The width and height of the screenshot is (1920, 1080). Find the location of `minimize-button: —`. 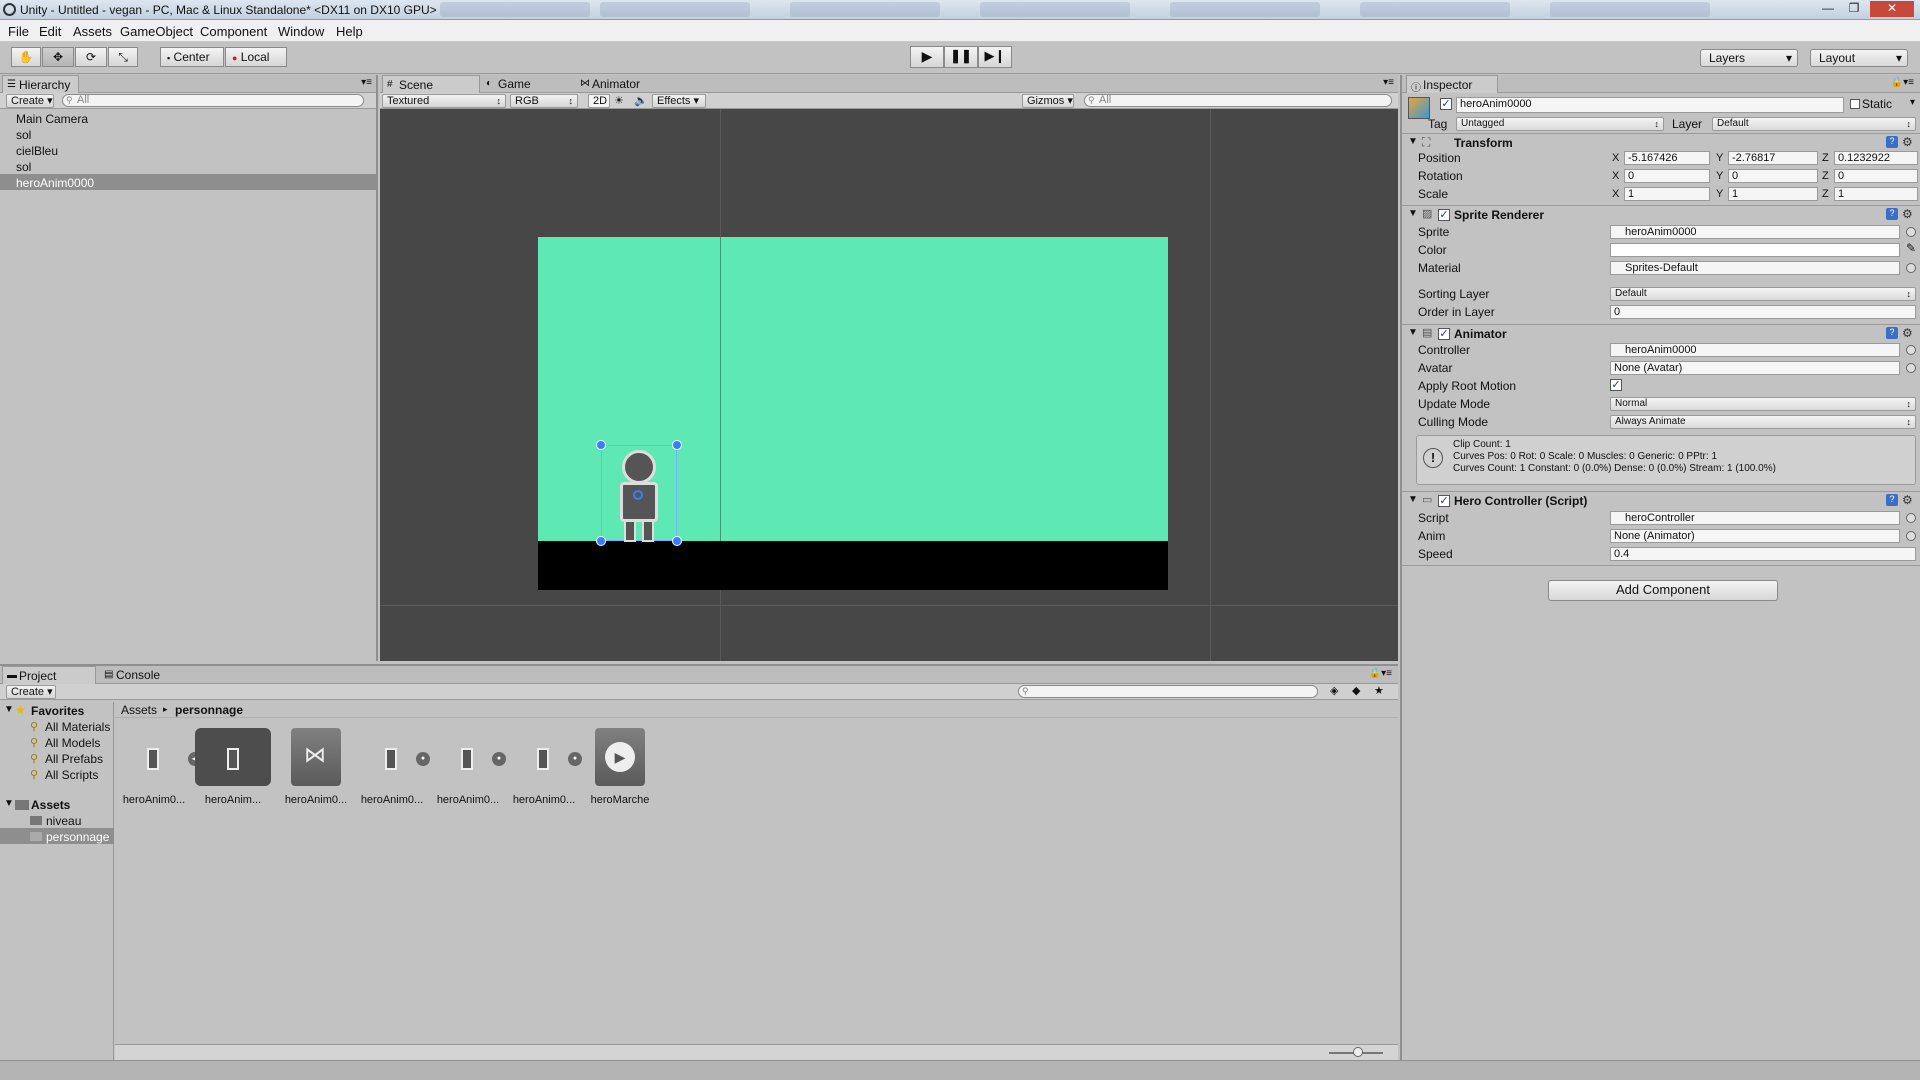

minimize-button: — is located at coordinates (1828, 9).